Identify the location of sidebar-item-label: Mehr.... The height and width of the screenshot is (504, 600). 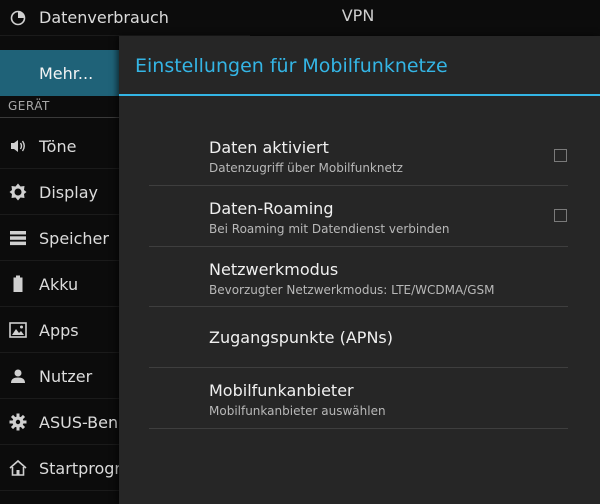
(66, 73).